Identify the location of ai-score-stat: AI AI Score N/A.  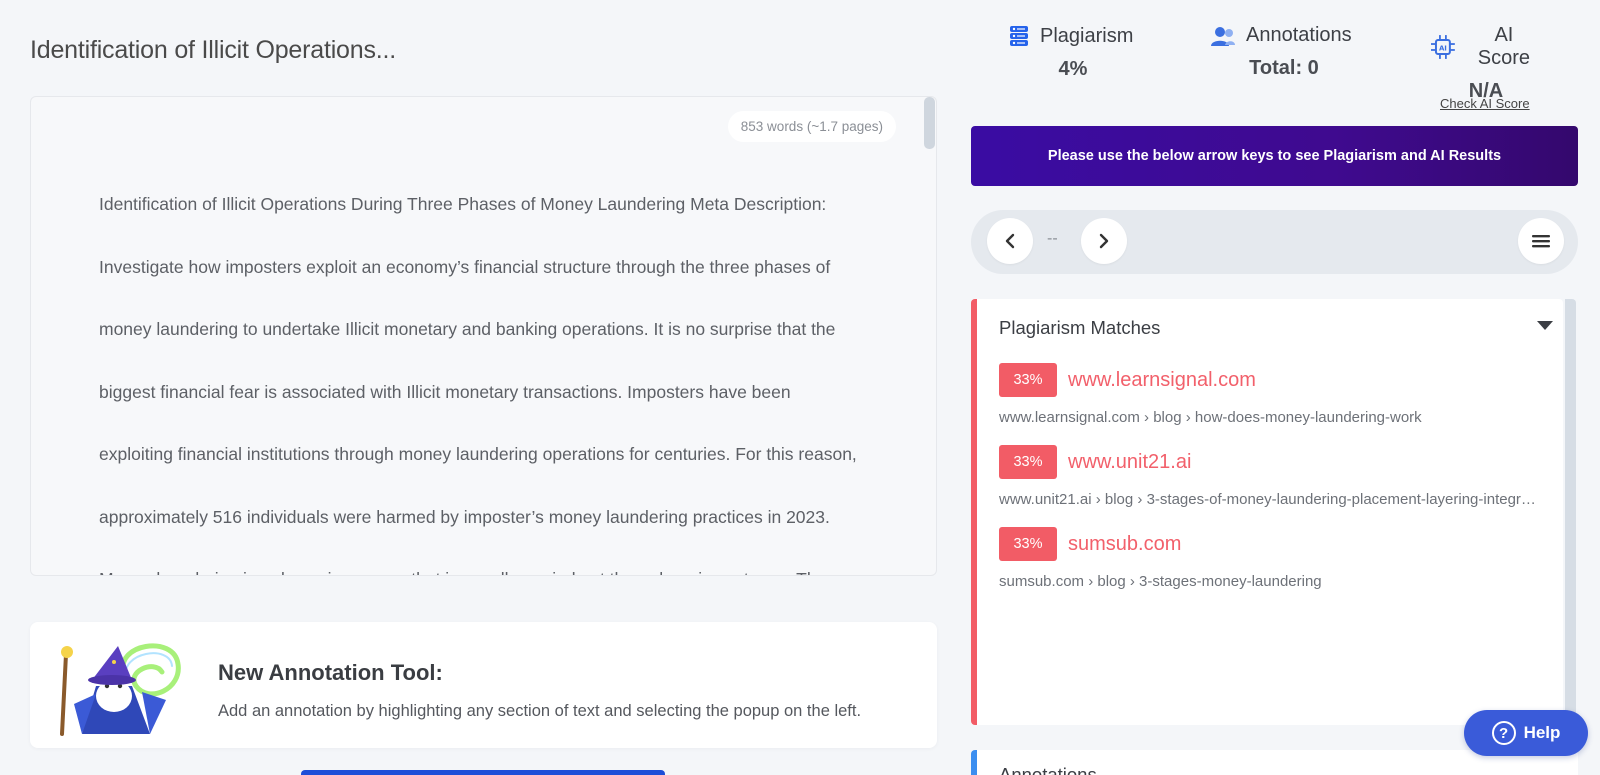
(1486, 63).